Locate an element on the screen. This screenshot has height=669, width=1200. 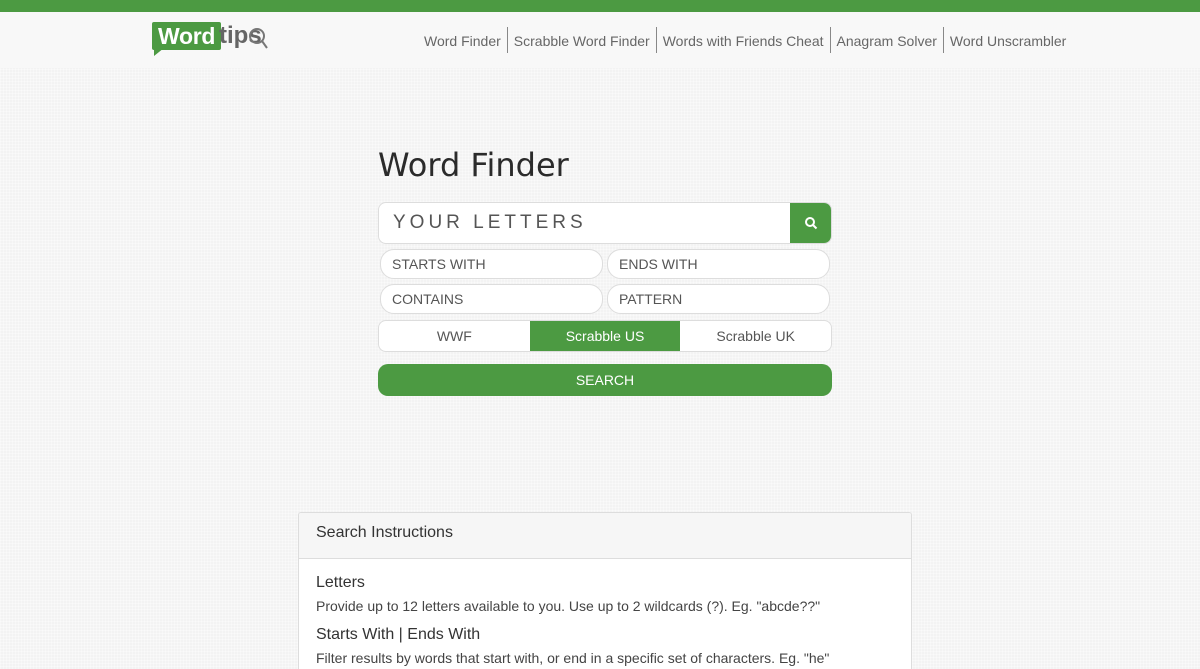
nav-words-with-friends-cheat: Words with Friends Cheat is located at coordinates (744, 40).